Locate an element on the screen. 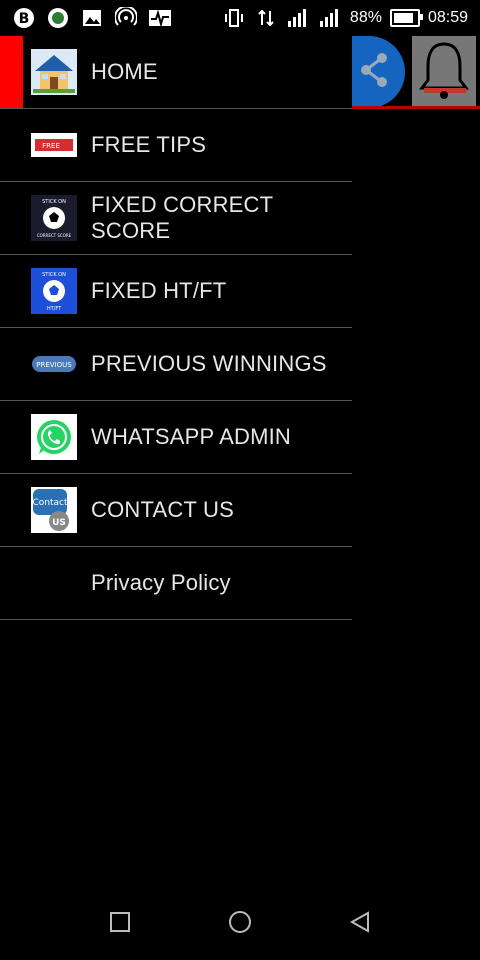 This screenshot has width=480, height=960. bell-icon is located at coordinates (444, 71).